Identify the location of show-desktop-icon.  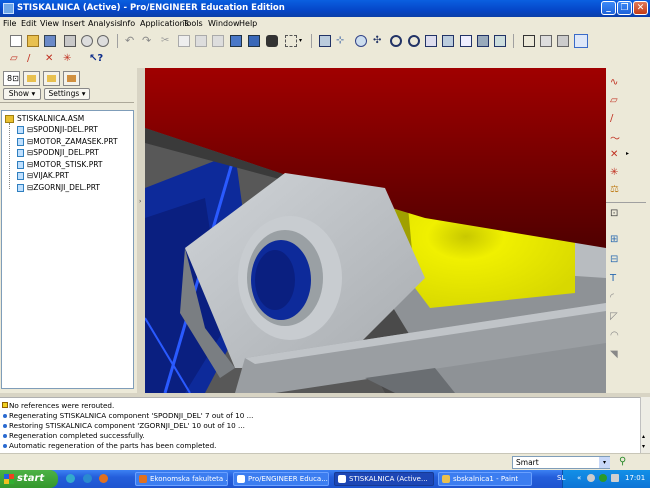
(70, 478).